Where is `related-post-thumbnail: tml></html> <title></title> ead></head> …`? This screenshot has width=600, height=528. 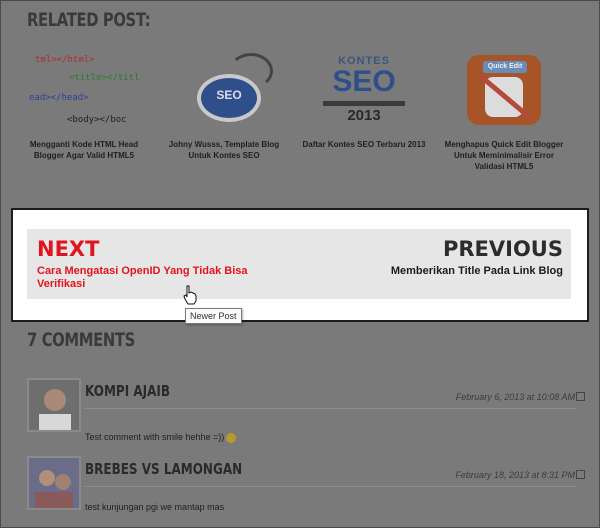 related-post-thumbnail: tml></html> <title></title> ead></head> … is located at coordinates (84, 89).